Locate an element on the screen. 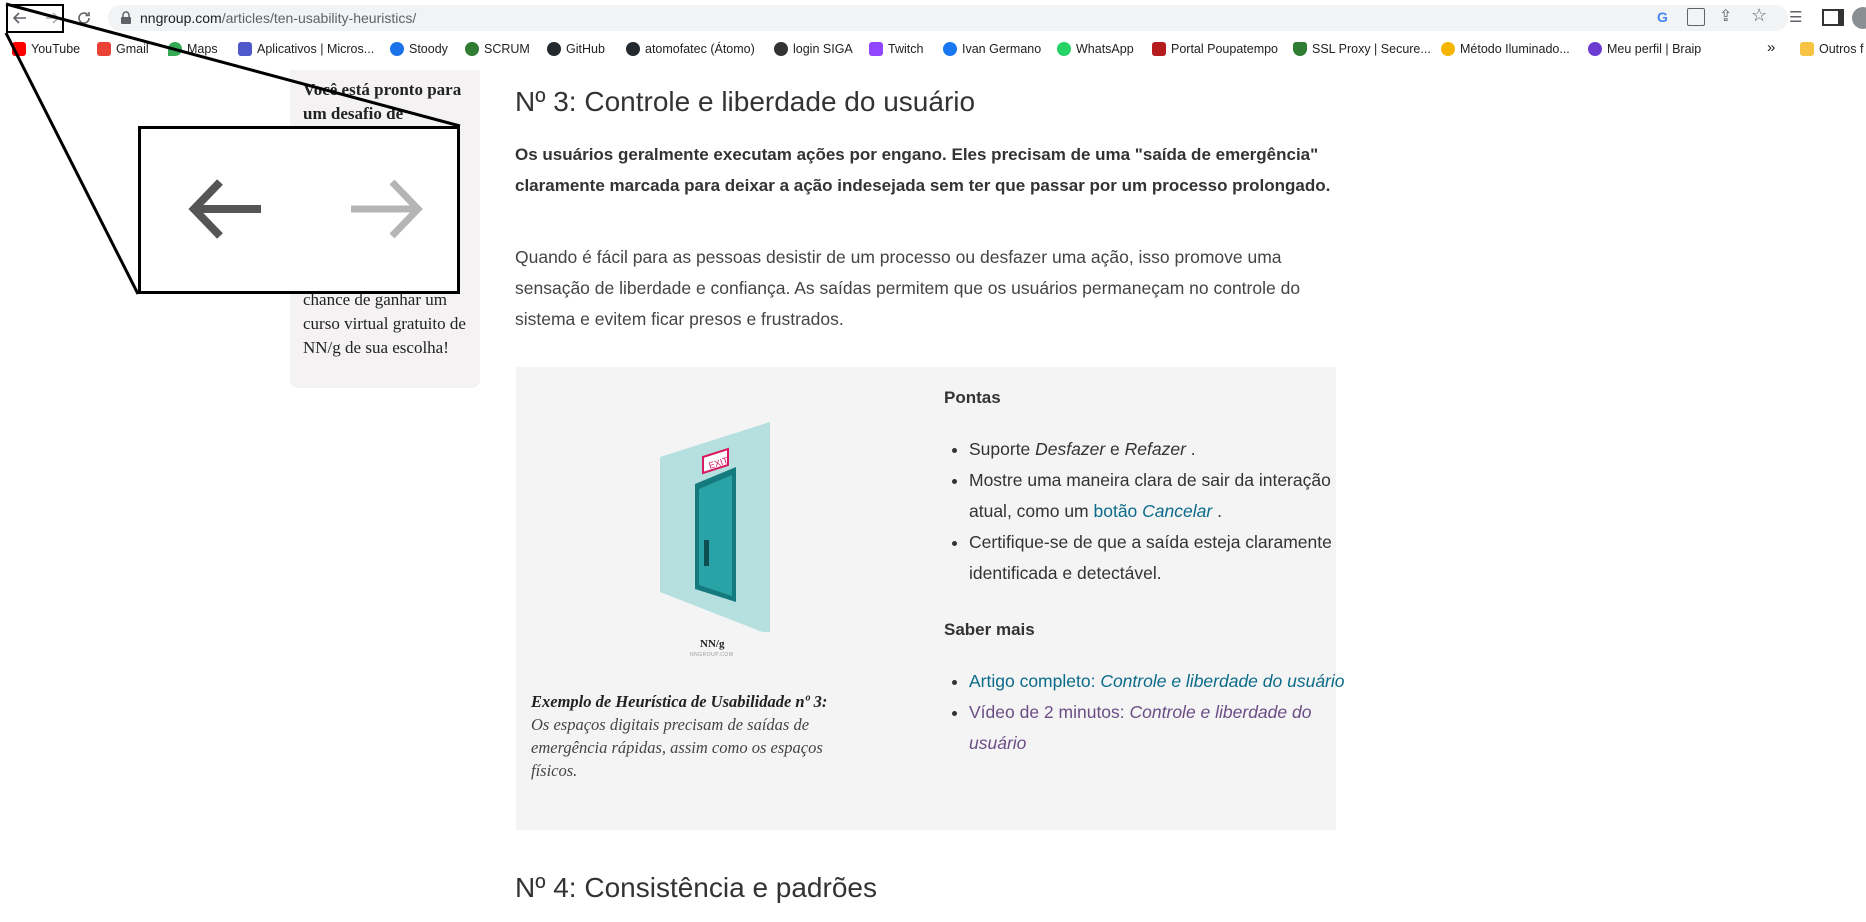  arrow-left-icon is located at coordinates (224, 209).